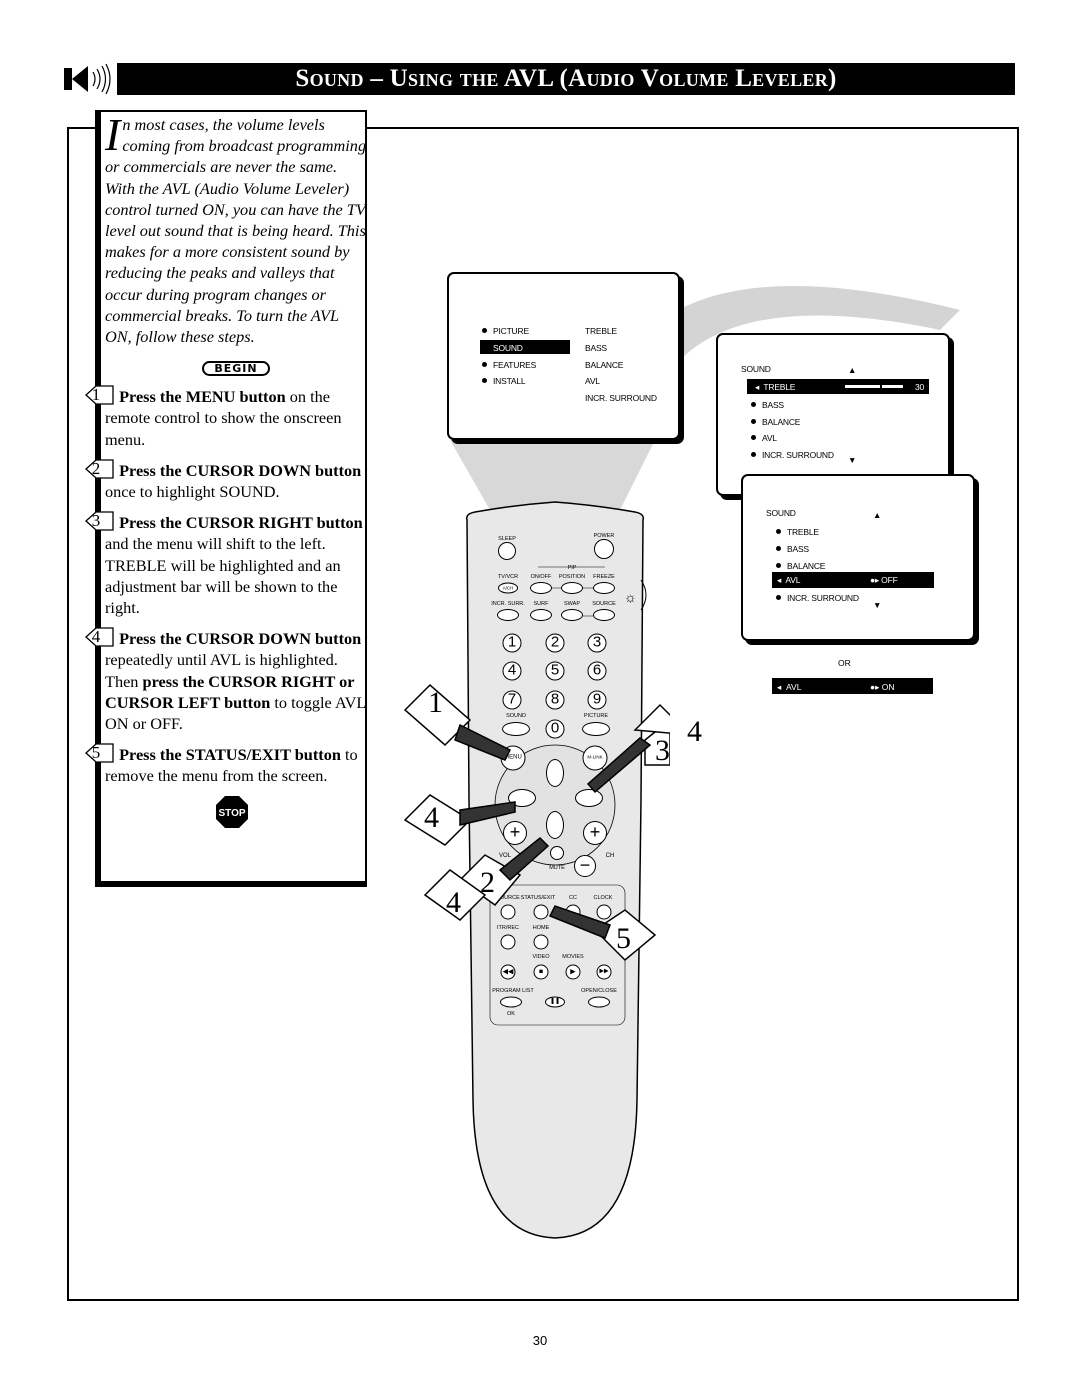 This screenshot has height=1397, width=1080. What do you see at coordinates (100, 753) in the screenshot?
I see `step-number-badge: 5` at bounding box center [100, 753].